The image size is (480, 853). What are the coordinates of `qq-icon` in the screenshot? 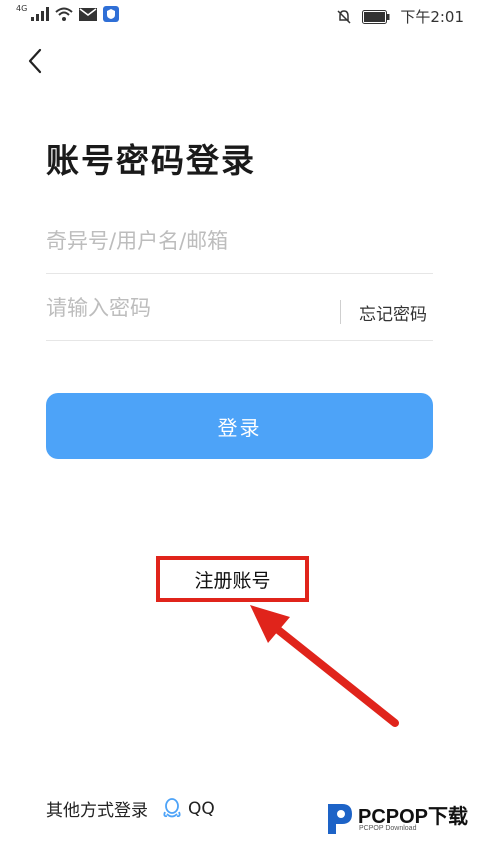 It's located at (172, 807).